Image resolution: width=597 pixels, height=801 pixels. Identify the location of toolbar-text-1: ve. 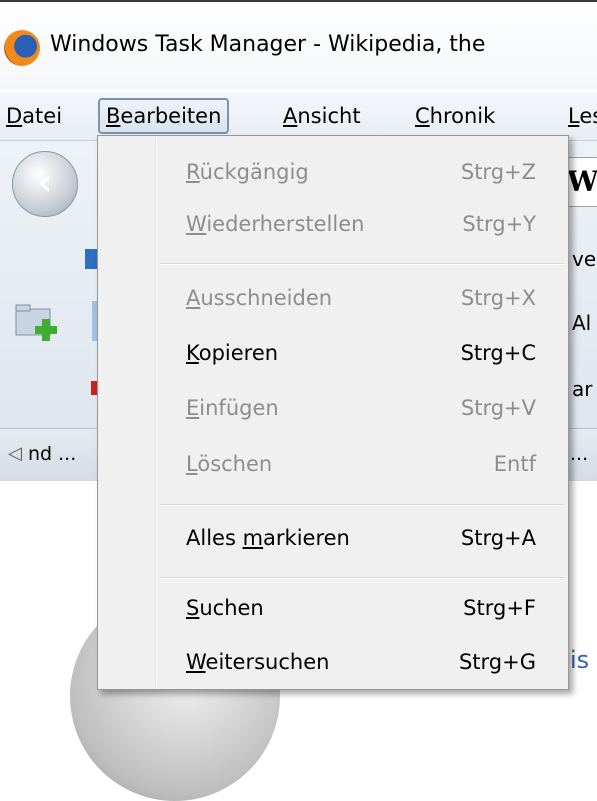
(584, 259).